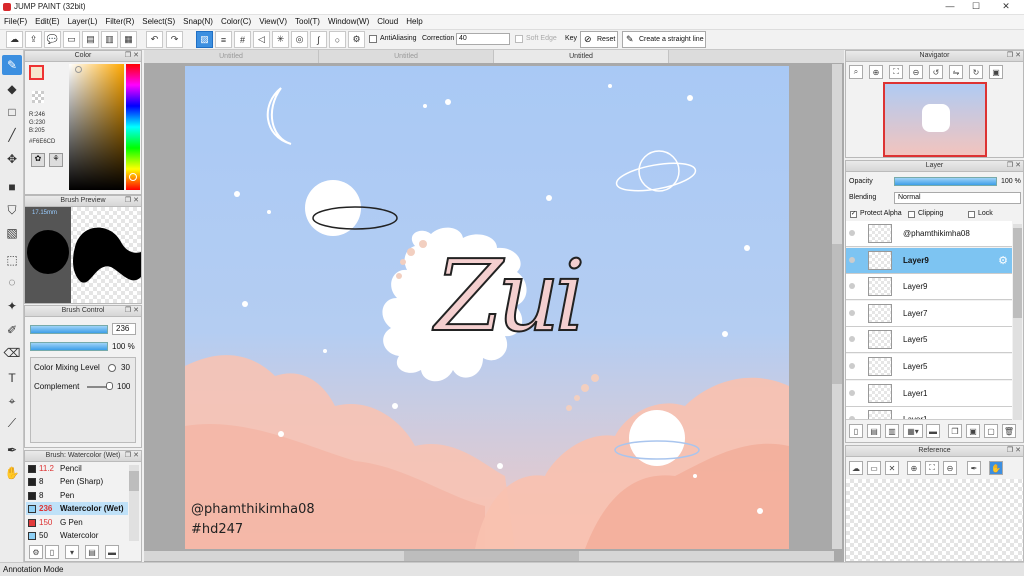 The image size is (1024, 576). What do you see at coordinates (90, 39) in the screenshot?
I see `document-icon: ▤` at bounding box center [90, 39].